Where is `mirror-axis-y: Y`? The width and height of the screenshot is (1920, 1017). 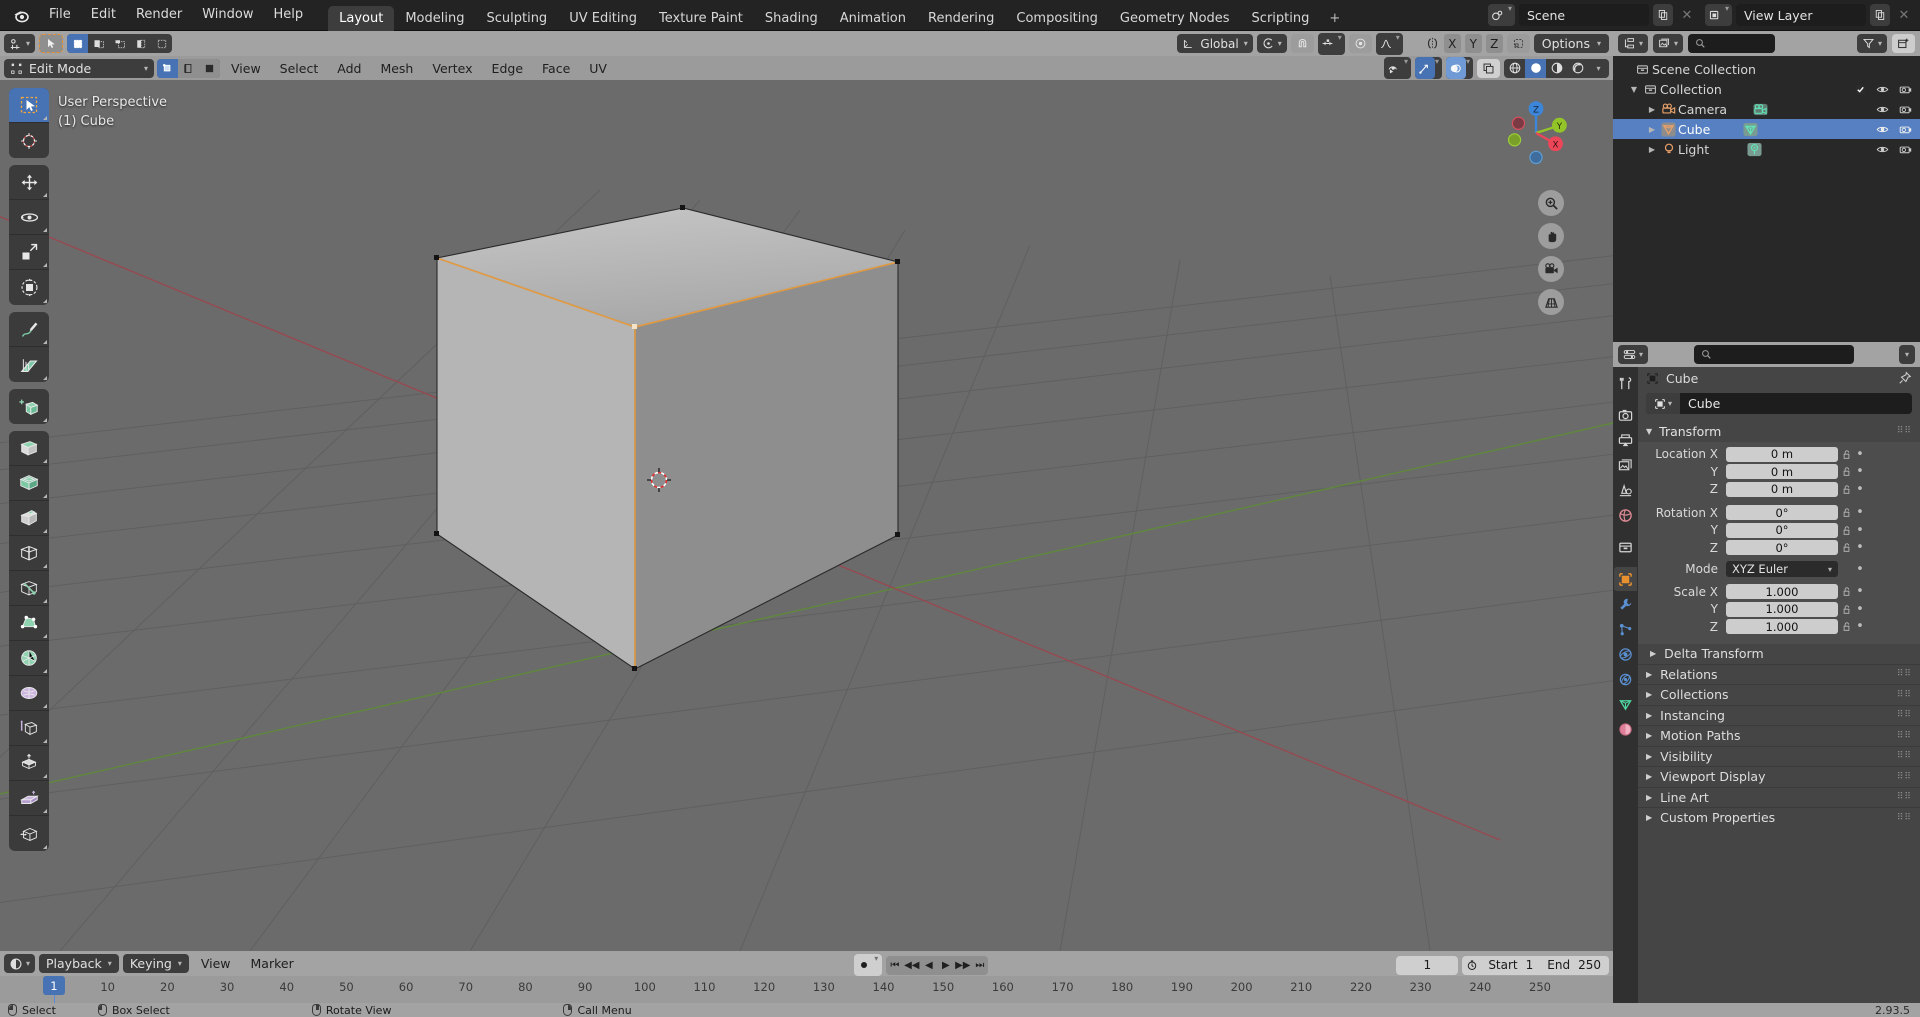
mirror-axis-y: Y is located at coordinates (1473, 43).